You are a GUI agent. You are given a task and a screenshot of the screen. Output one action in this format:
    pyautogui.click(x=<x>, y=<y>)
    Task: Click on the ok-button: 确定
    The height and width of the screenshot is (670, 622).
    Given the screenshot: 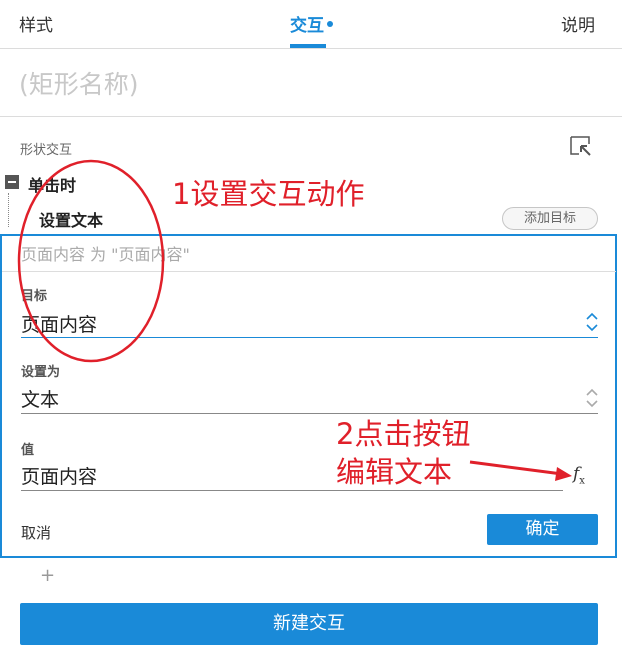 What is the action you would take?
    pyautogui.click(x=542, y=529)
    